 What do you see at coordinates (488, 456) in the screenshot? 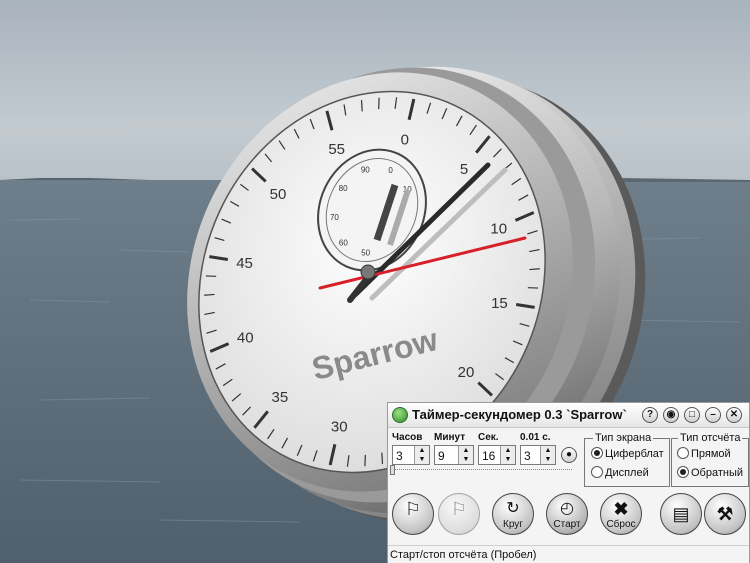
I see `seconds-value: 16` at bounding box center [488, 456].